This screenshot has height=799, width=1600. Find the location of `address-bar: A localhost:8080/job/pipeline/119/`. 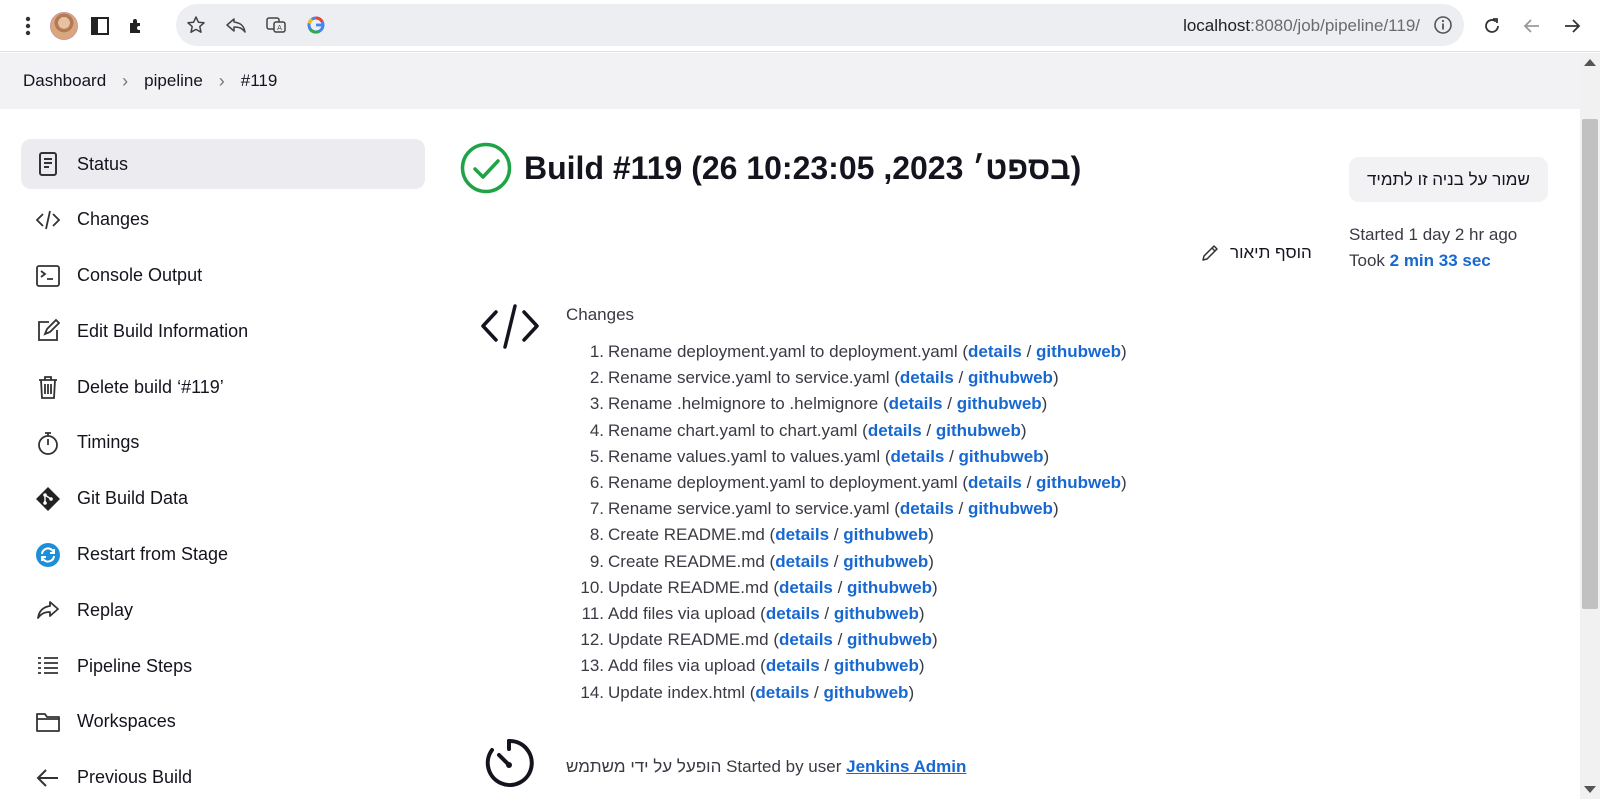

address-bar: A localhost:8080/job/pipeline/119/ is located at coordinates (820, 25).